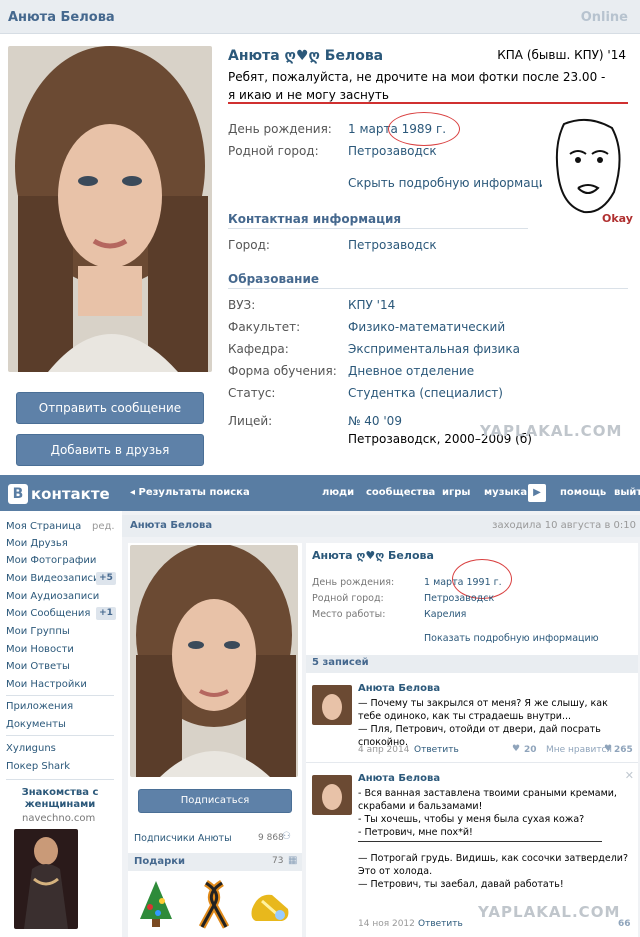 The height and width of the screenshot is (937, 640). What do you see at coordinates (375, 421) in the screenshot?
I see `lyceum-value: № 40 '09` at bounding box center [375, 421].